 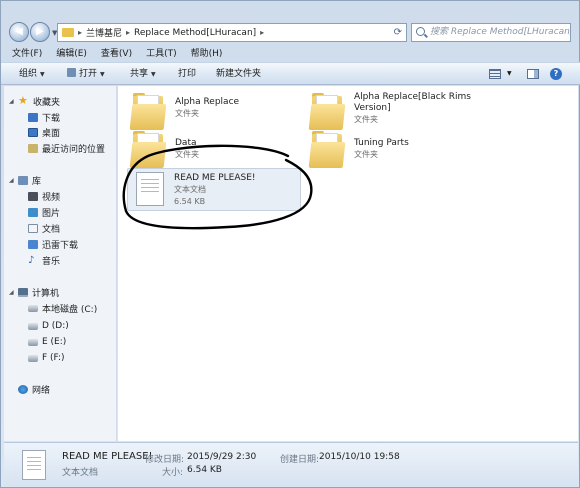 What do you see at coordinates (139, 74) in the screenshot?
I see `share-label: 共享` at bounding box center [139, 74].